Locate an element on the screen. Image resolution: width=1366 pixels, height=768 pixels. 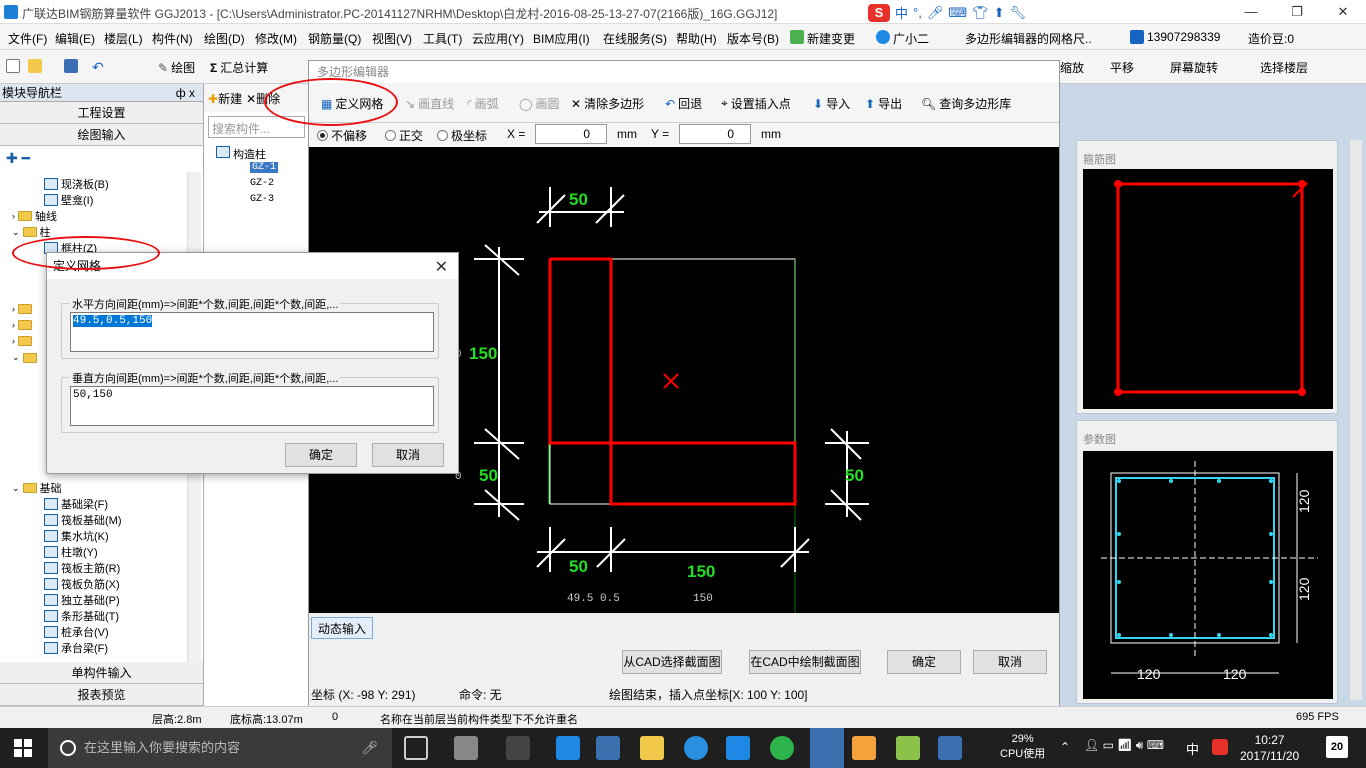
component-item-gz3: GZ-3 is located at coordinates (262, 199).